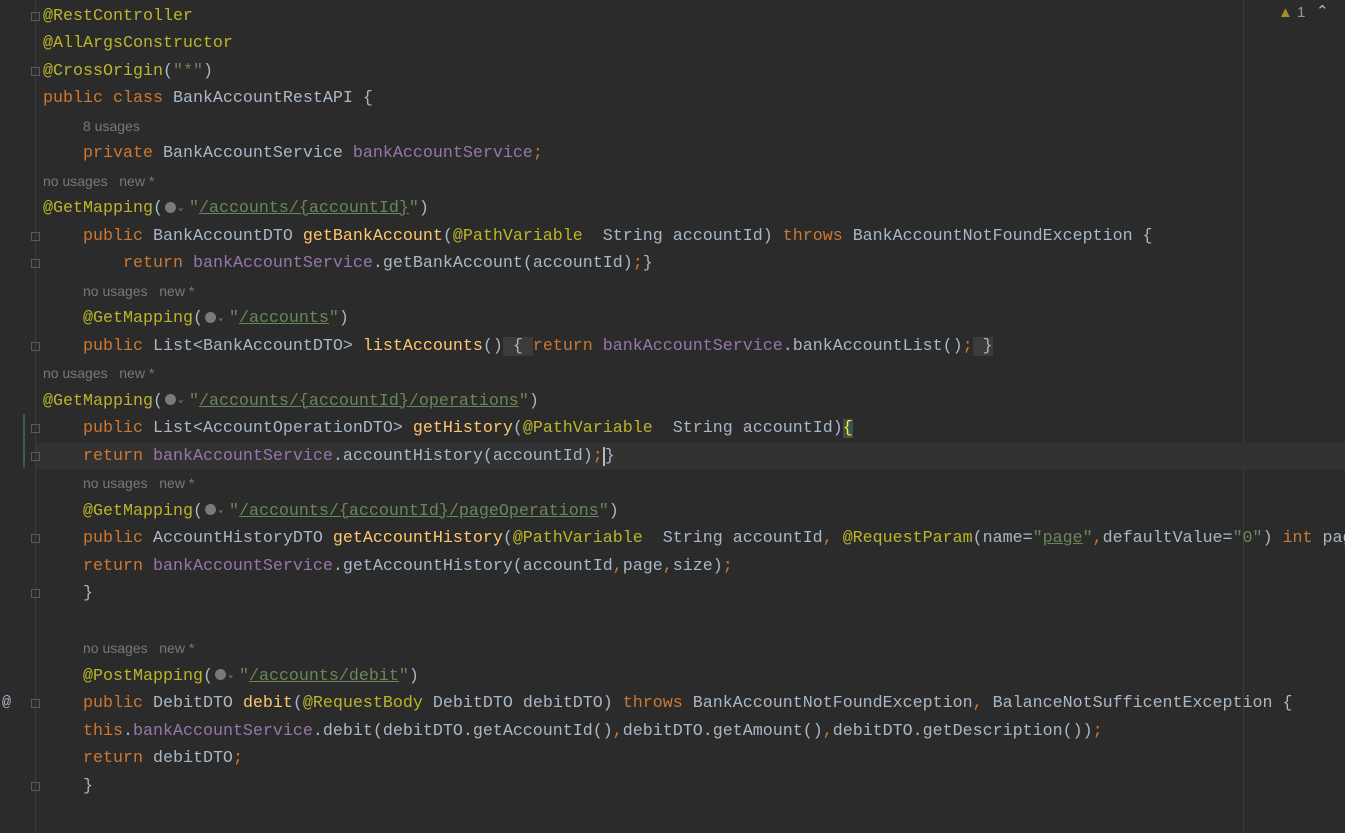 The width and height of the screenshot is (1345, 833). I want to click on code-line: @AllArgsConstructor, so click(138, 44).